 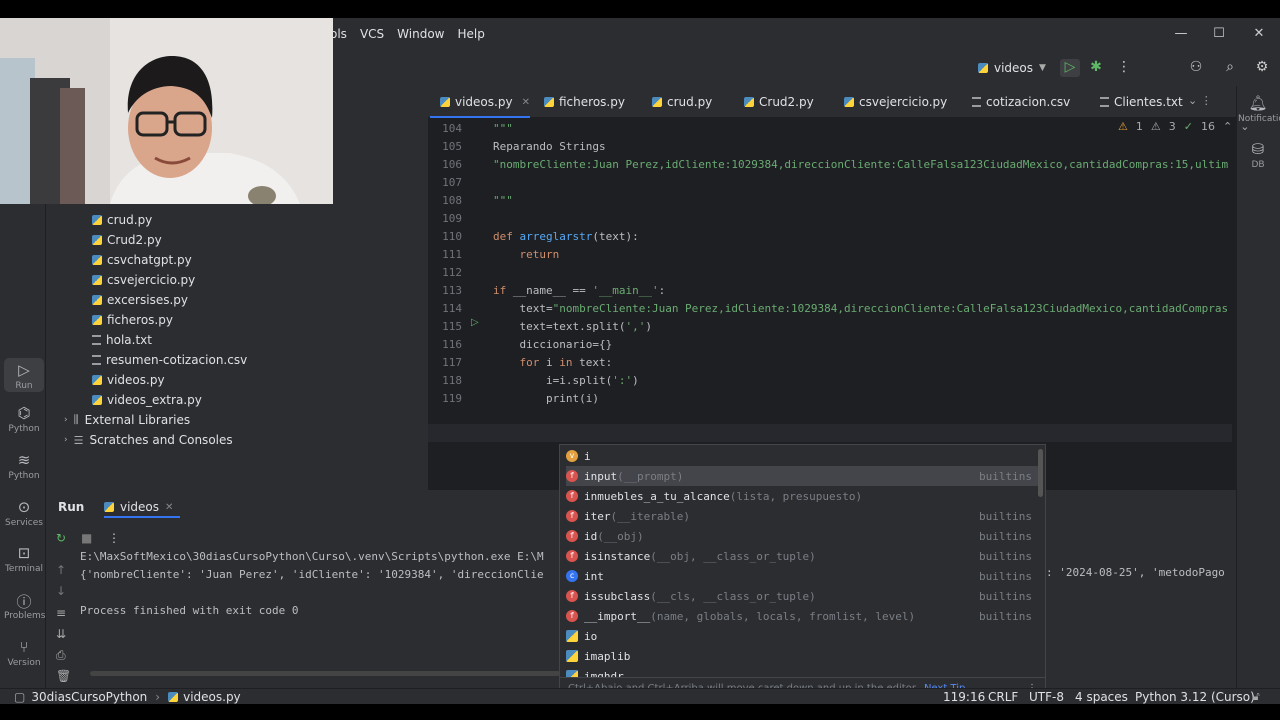 I want to click on minimize-button: —, so click(x=1181, y=34).